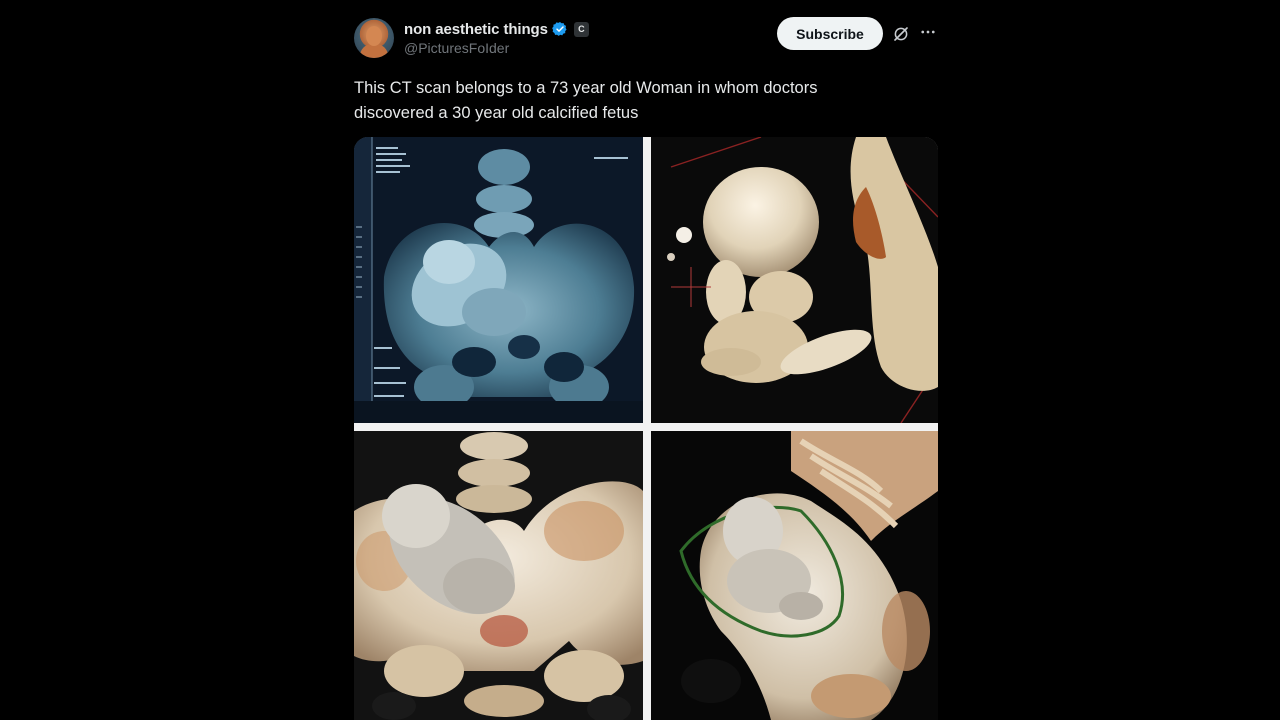  Describe the element at coordinates (374, 51) in the screenshot. I see `avatar-body-shape` at that location.